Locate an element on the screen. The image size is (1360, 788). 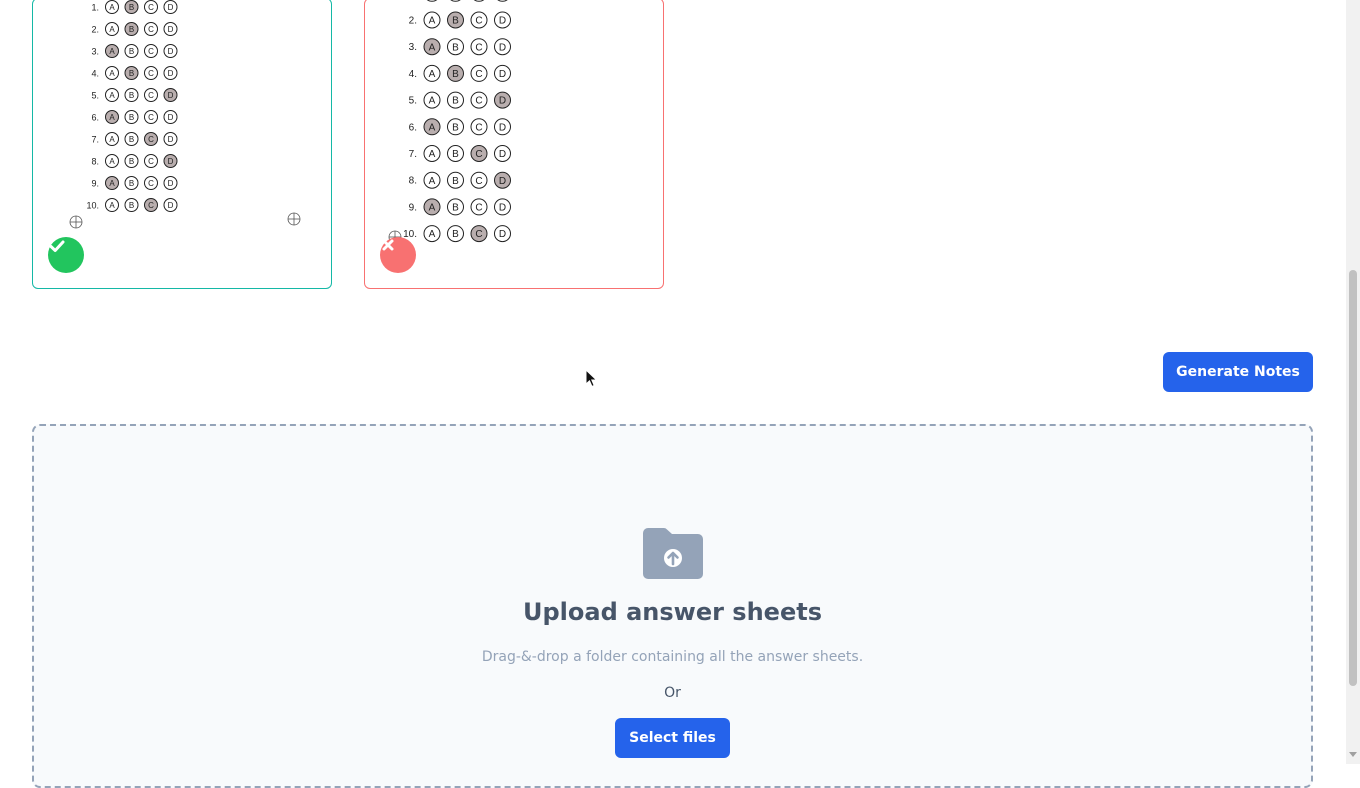
question-number: 6. is located at coordinates (95, 118).